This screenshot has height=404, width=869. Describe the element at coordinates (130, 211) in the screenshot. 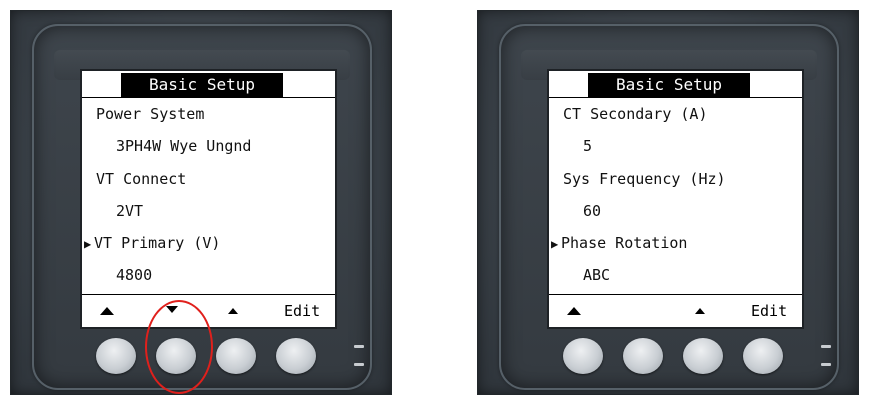

I see `vt-connect-value: 2VT` at that location.